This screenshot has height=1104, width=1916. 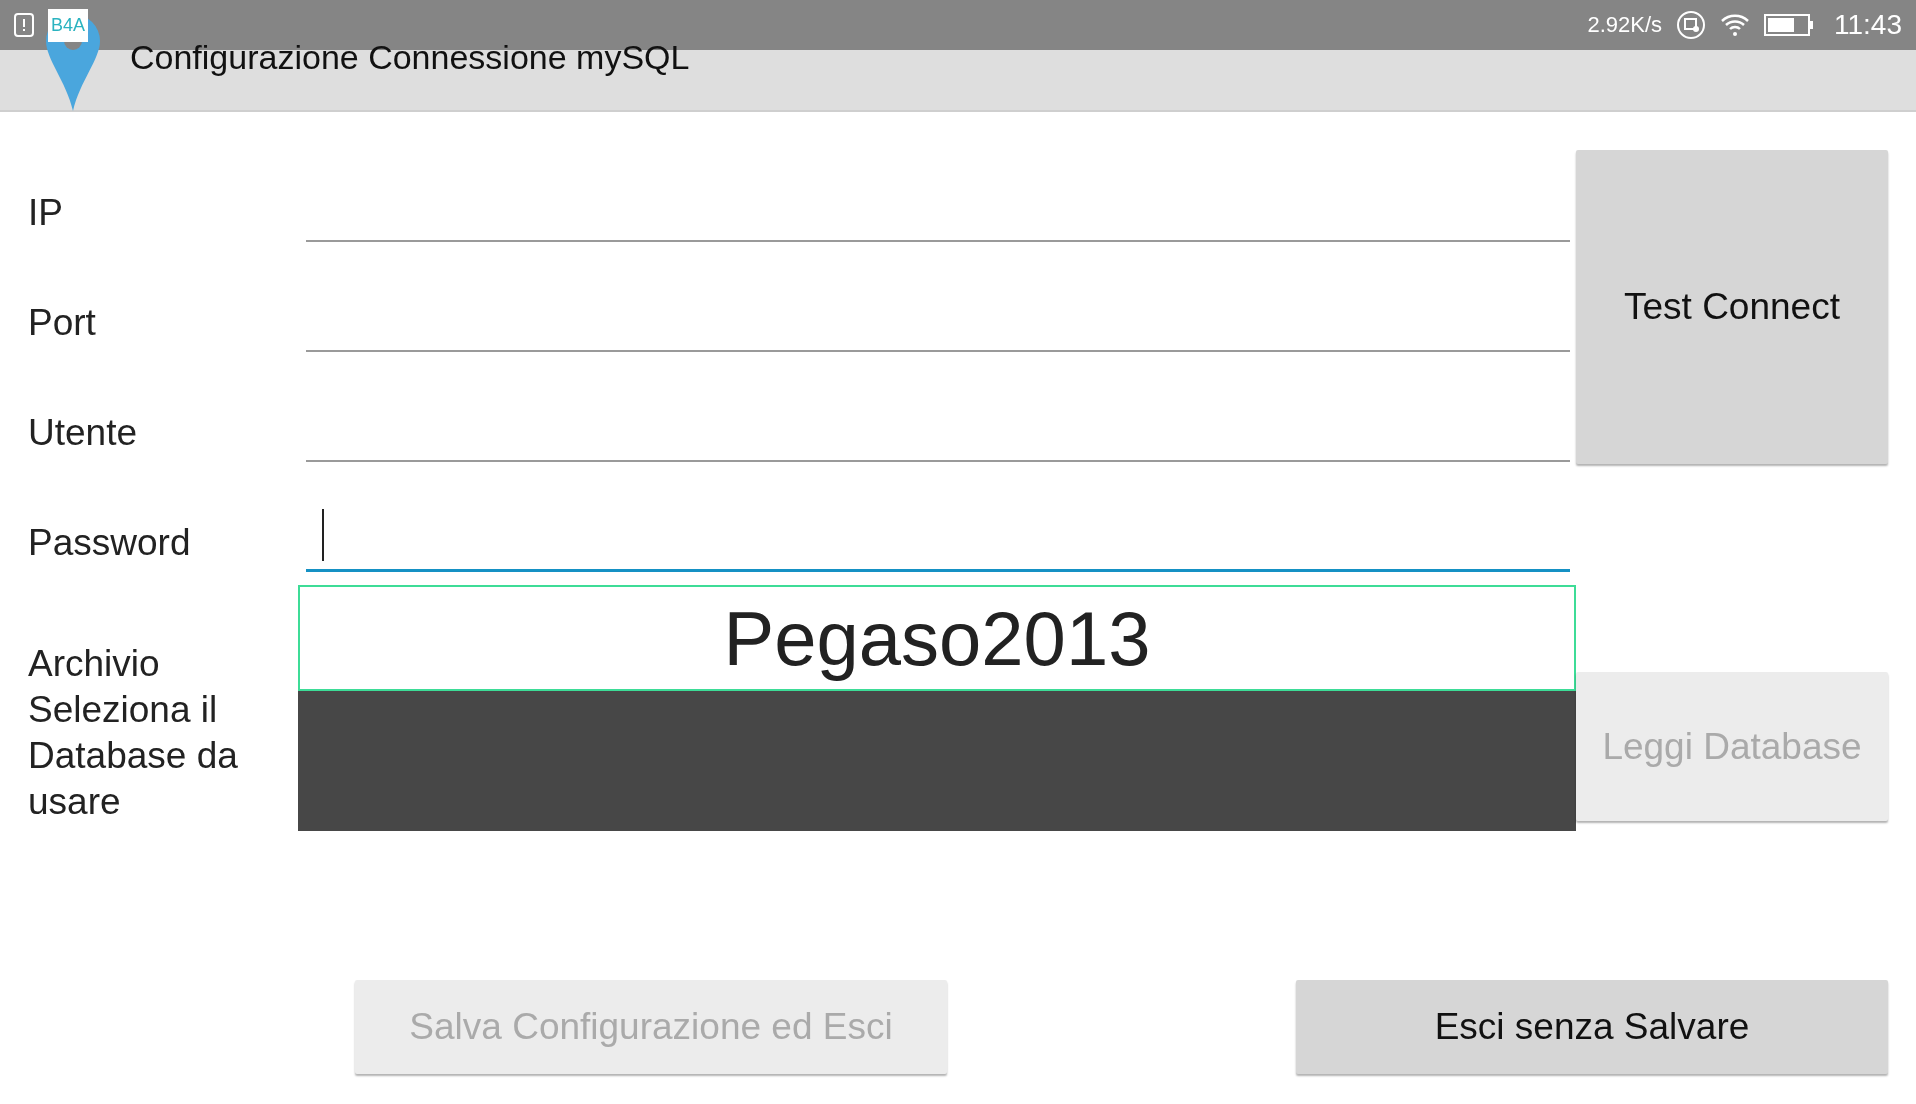 What do you see at coordinates (1735, 25) in the screenshot?
I see `wifi-icon` at bounding box center [1735, 25].